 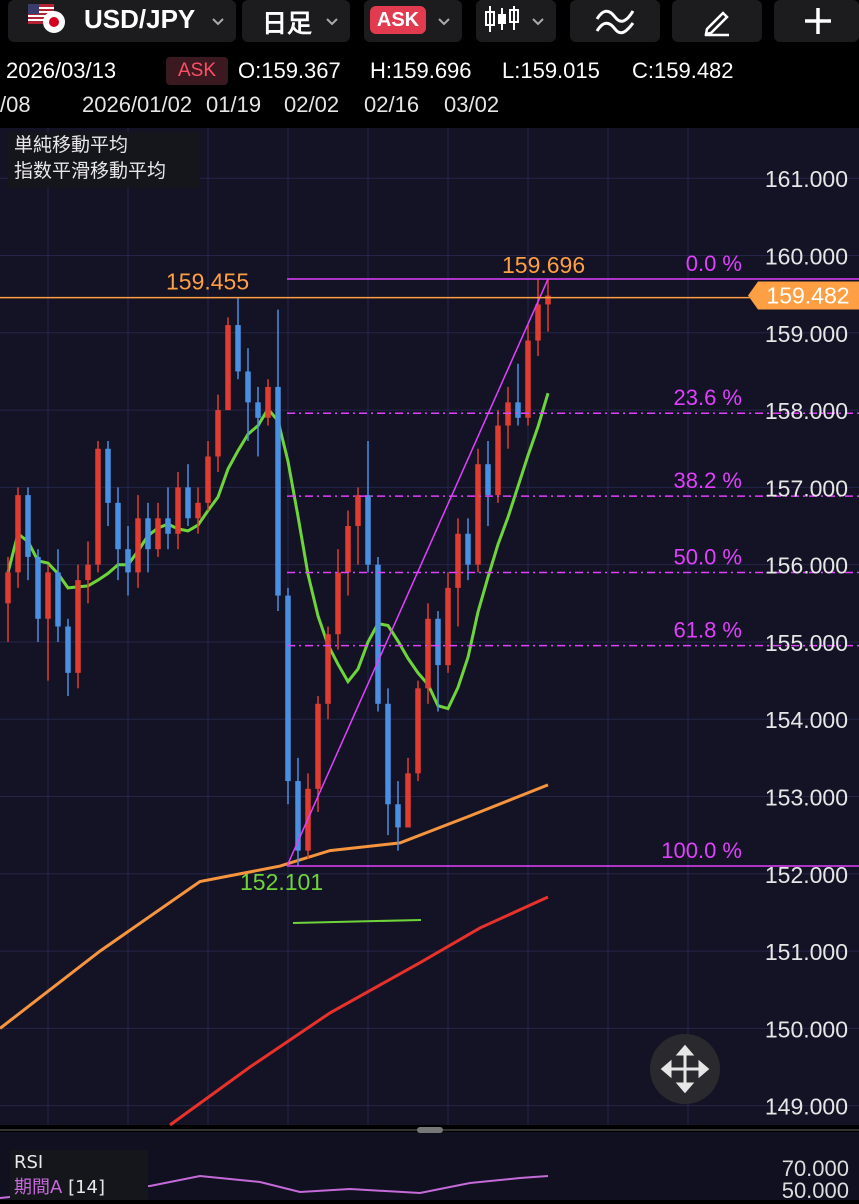 I want to click on y-axis-tick-label: 160.000, so click(x=806, y=257).